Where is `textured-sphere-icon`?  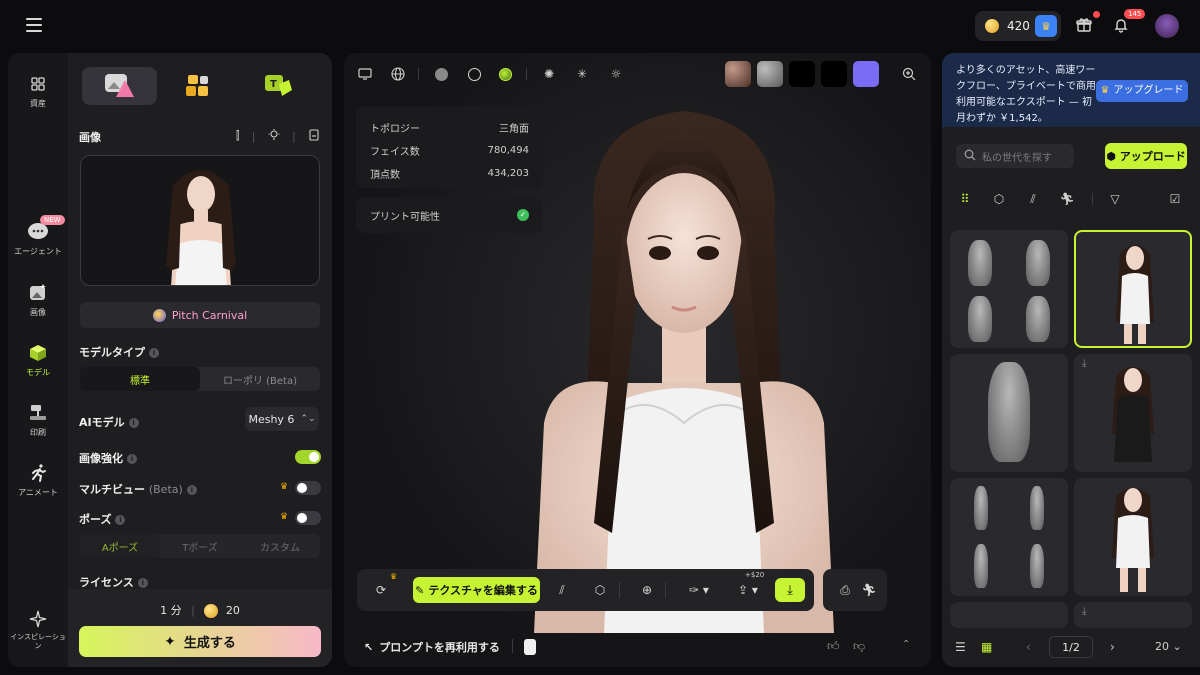 textured-sphere-icon is located at coordinates (505, 74).